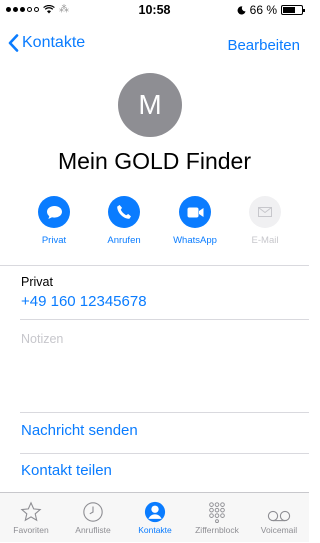 The width and height of the screenshot is (320, 543). What do you see at coordinates (84, 301) in the screenshot?
I see `phone-number-link: +49 160 12345678` at bounding box center [84, 301].